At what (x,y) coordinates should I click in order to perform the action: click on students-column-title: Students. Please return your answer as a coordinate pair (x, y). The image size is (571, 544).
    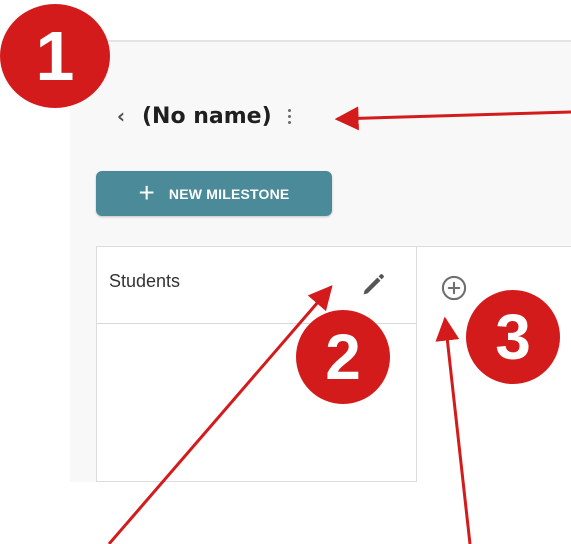
    Looking at the image, I should click on (145, 281).